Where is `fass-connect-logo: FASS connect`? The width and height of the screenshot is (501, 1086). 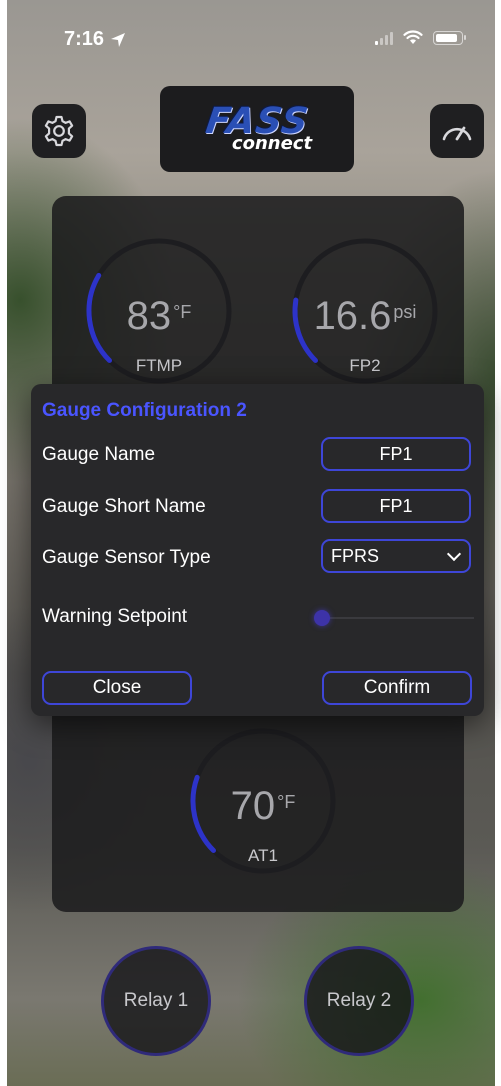
fass-connect-logo: FASS connect is located at coordinates (257, 129).